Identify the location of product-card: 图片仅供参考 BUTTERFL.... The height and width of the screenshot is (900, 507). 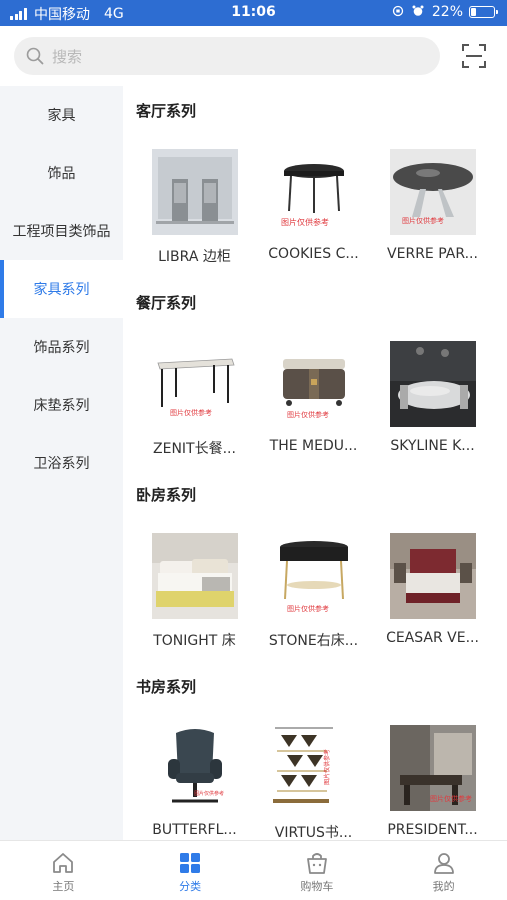
(194, 776).